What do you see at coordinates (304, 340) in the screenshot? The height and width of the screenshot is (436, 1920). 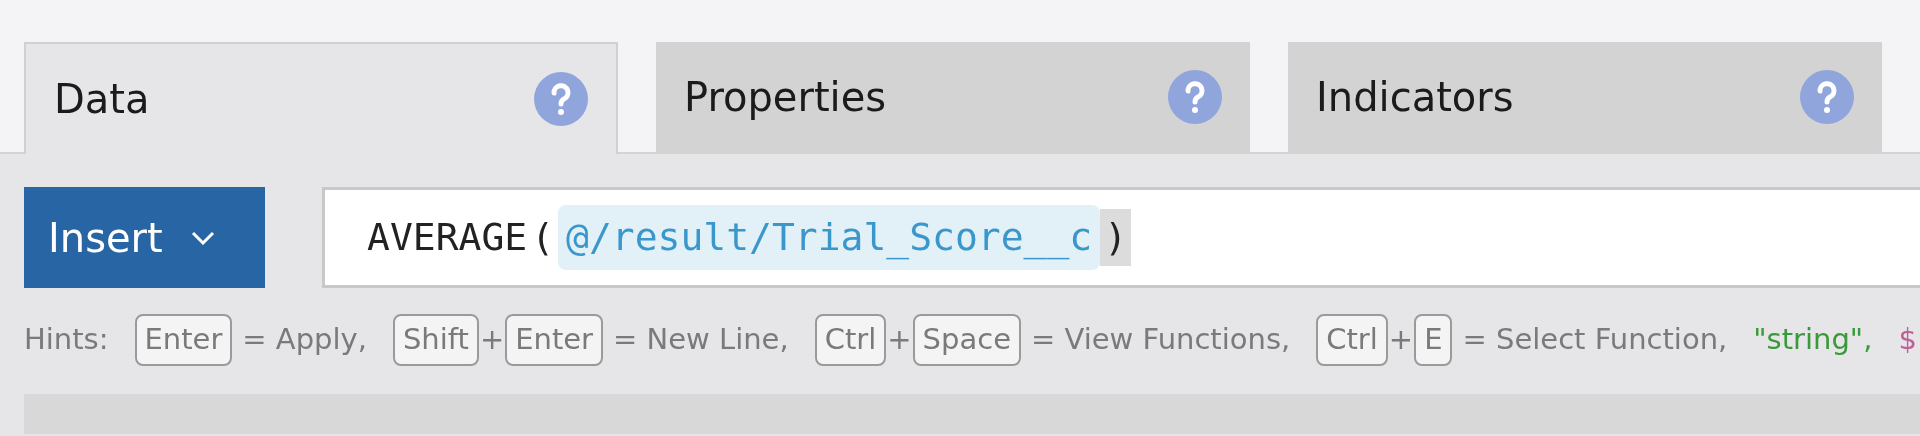 I see `hint-text: = Apply,` at bounding box center [304, 340].